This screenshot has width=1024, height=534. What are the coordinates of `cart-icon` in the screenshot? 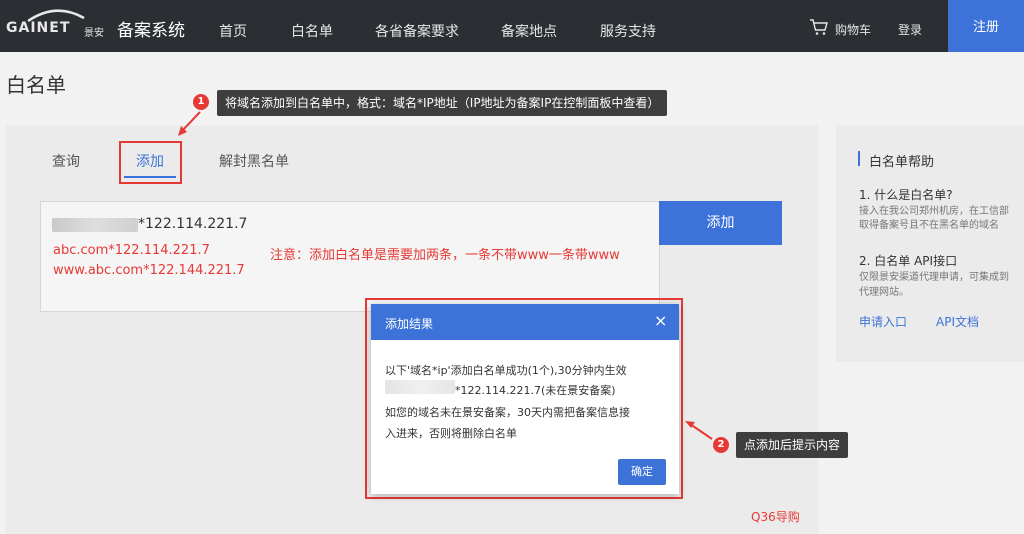 It's located at (819, 27).